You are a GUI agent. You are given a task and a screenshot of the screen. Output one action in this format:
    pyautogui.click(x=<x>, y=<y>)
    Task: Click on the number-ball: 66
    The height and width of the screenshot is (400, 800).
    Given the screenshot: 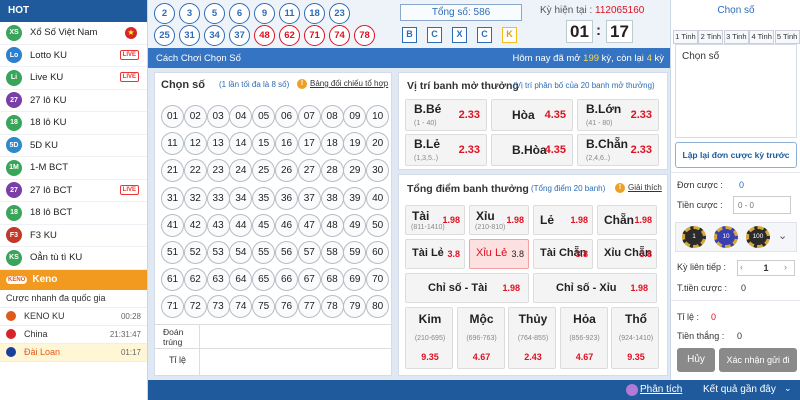 What is the action you would take?
    pyautogui.click(x=286, y=280)
    